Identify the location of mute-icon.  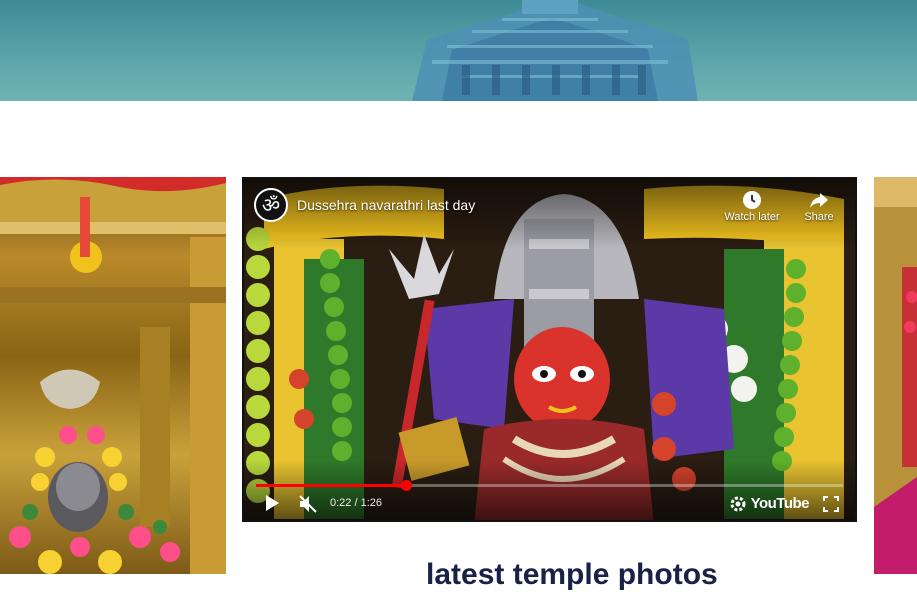
(308, 504).